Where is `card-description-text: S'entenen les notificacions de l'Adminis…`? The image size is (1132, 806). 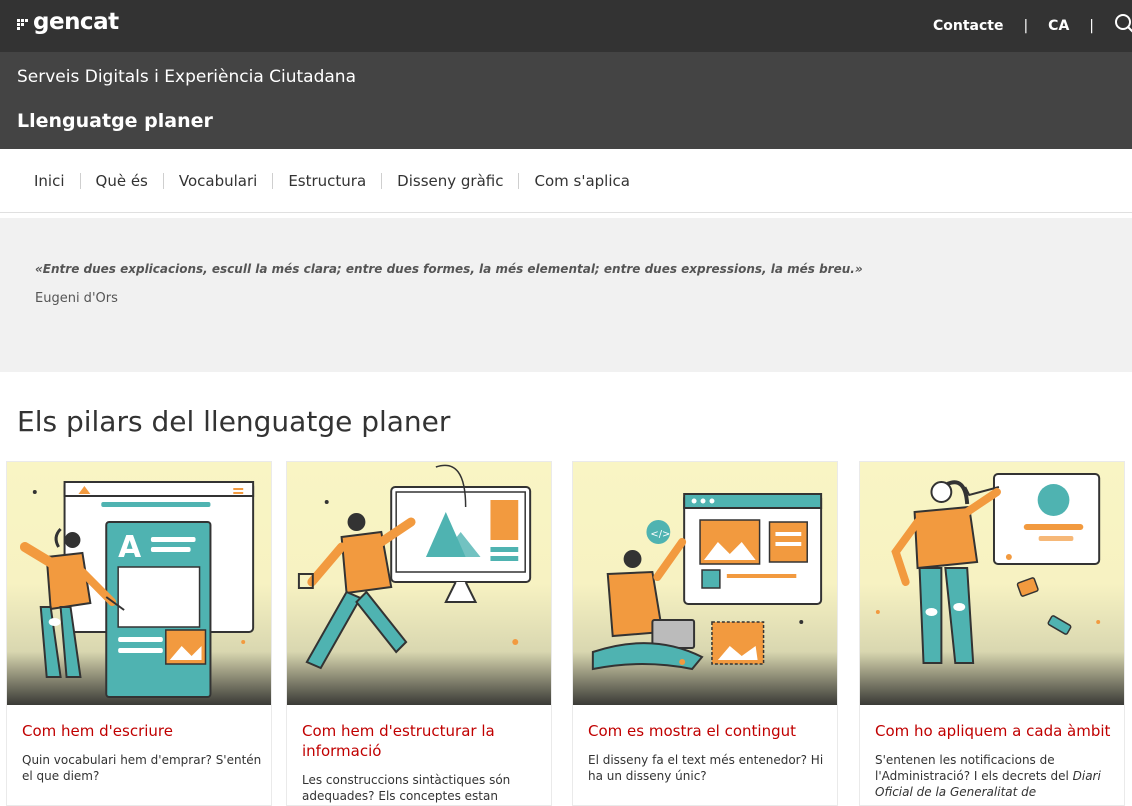 card-description-text: S'entenen les notificacions de l'Adminis… is located at coordinates (974, 768).